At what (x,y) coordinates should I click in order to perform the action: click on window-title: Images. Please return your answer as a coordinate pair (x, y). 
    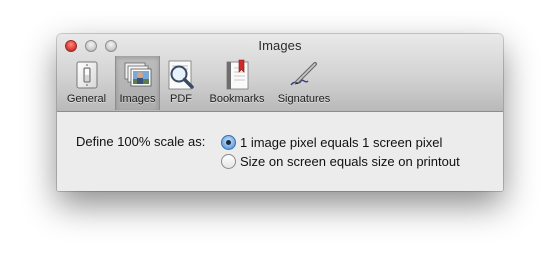
    Looking at the image, I should click on (280, 45).